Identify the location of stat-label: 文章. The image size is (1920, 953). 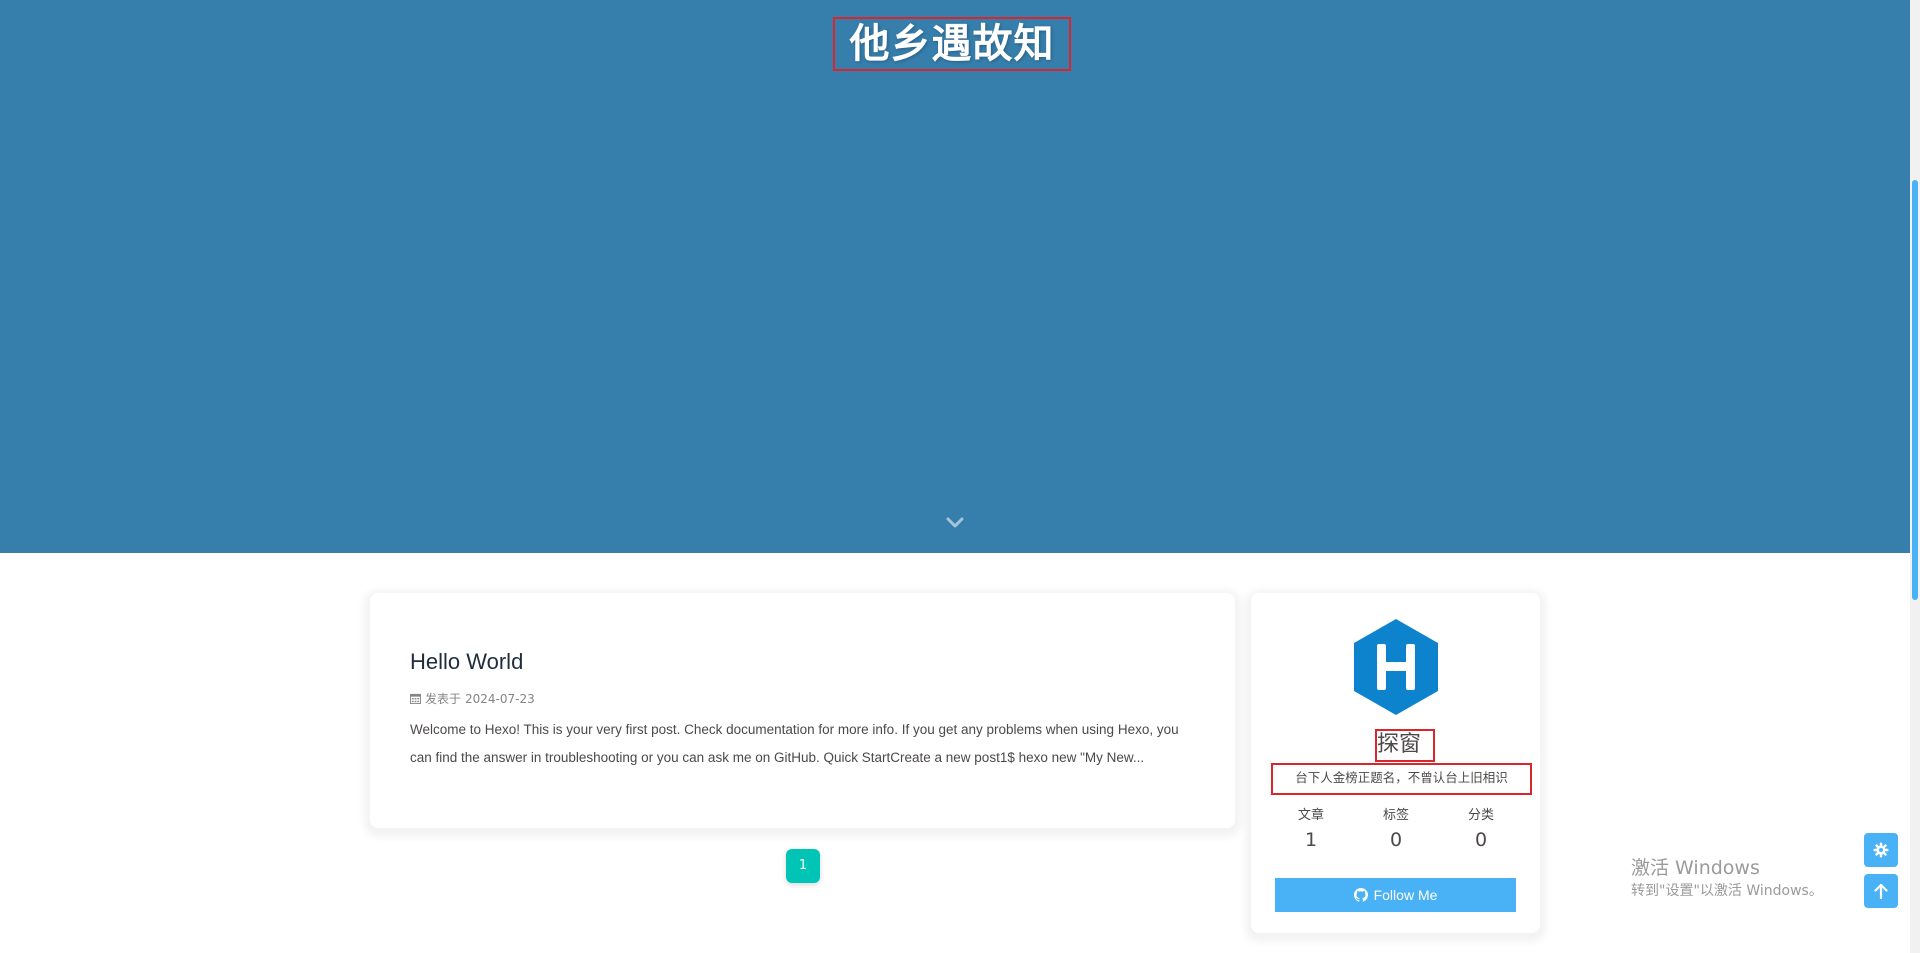
(1310, 815).